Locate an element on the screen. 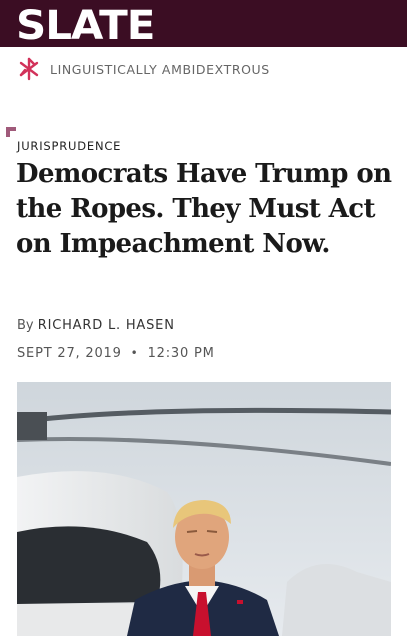 The height and width of the screenshot is (639, 407). dateline: SEPT 27, 2019 • 12:30 PM is located at coordinates (116, 353).